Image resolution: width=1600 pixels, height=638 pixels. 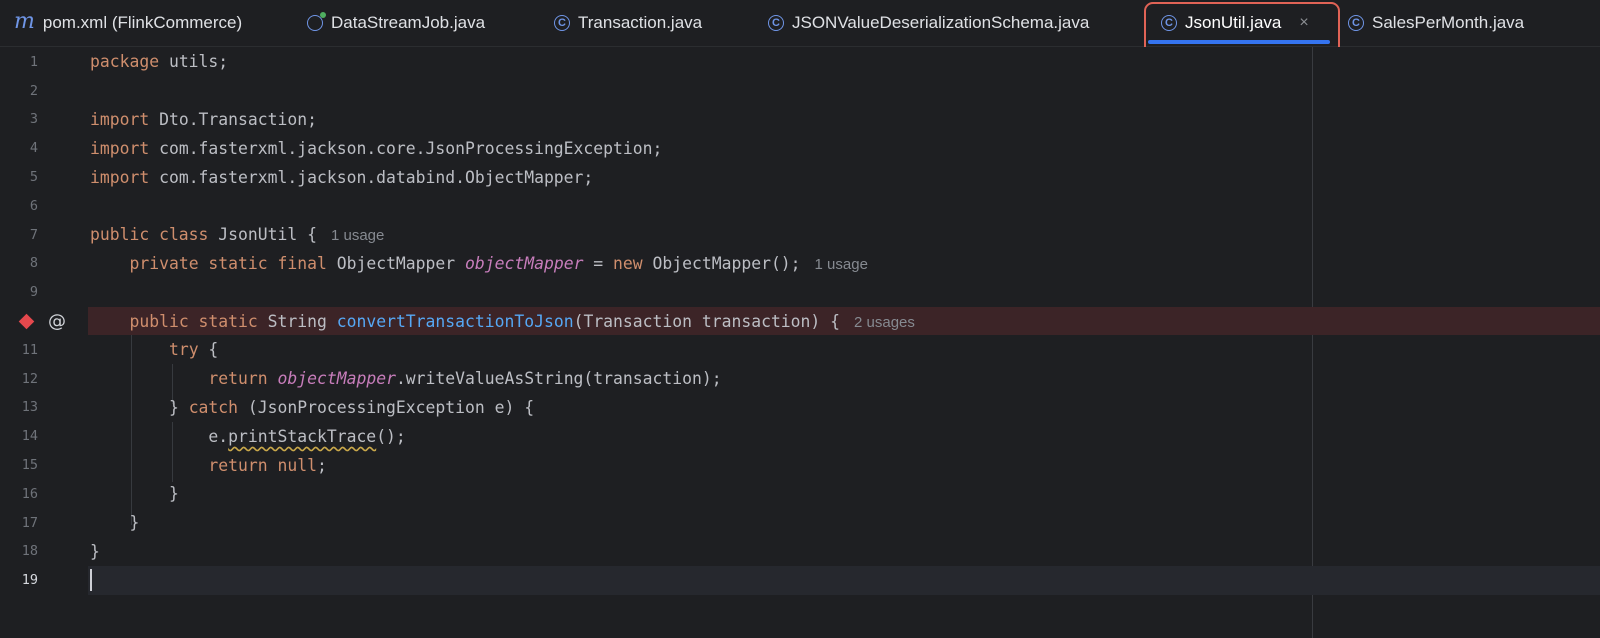 I want to click on tab-pom-xml: m pom.xml (FlinkCommerce), so click(x=128, y=23).